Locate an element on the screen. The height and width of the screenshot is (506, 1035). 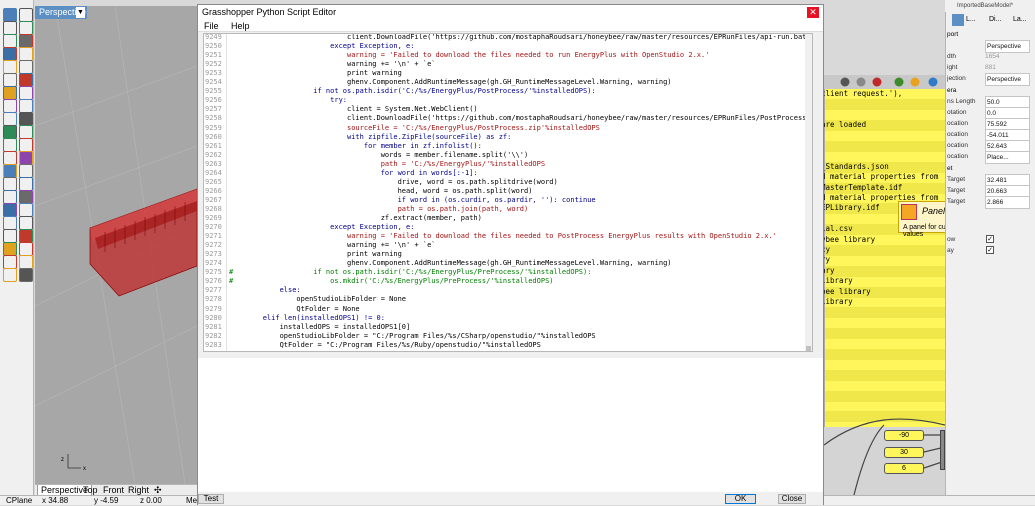
ok-button: OK is located at coordinates (740, 499).